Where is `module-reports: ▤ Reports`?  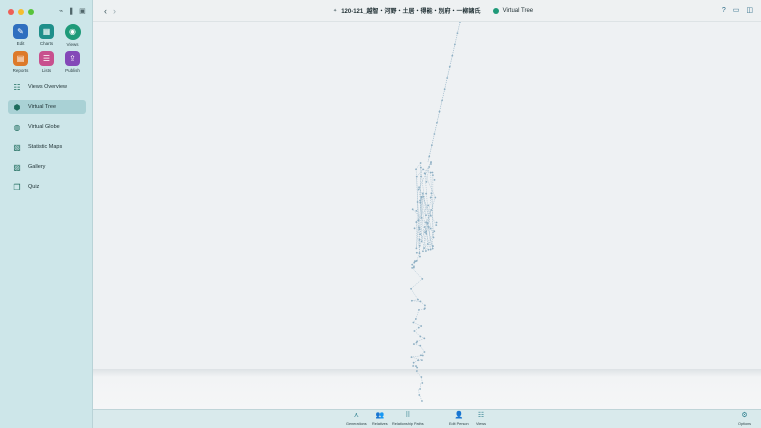 module-reports: ▤ Reports is located at coordinates (20, 62).